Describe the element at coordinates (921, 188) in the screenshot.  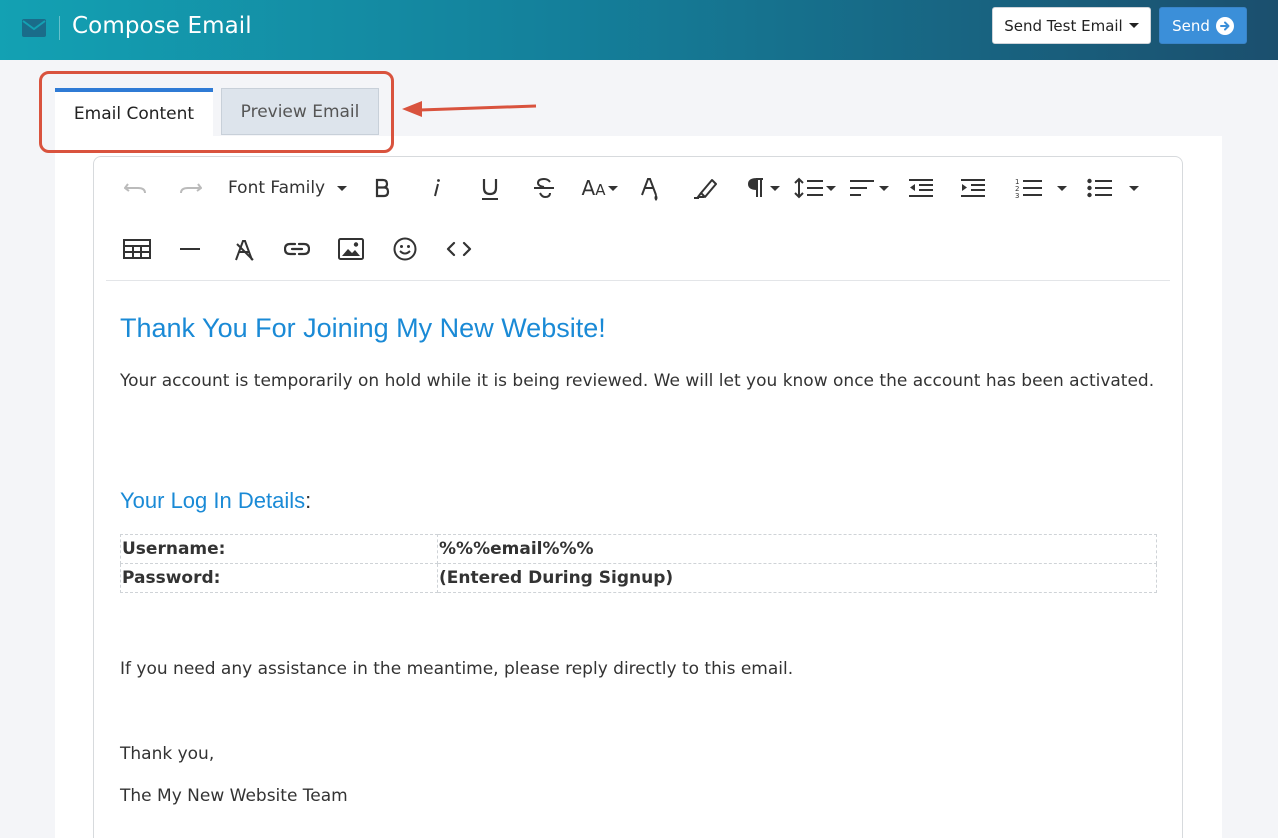
I see `outdent-icon` at that location.